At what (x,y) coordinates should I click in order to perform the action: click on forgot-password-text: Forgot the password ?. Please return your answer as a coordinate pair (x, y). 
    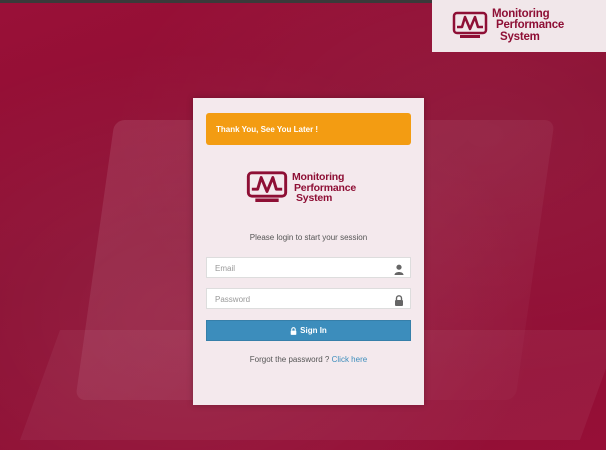
    Looking at the image, I should click on (289, 359).